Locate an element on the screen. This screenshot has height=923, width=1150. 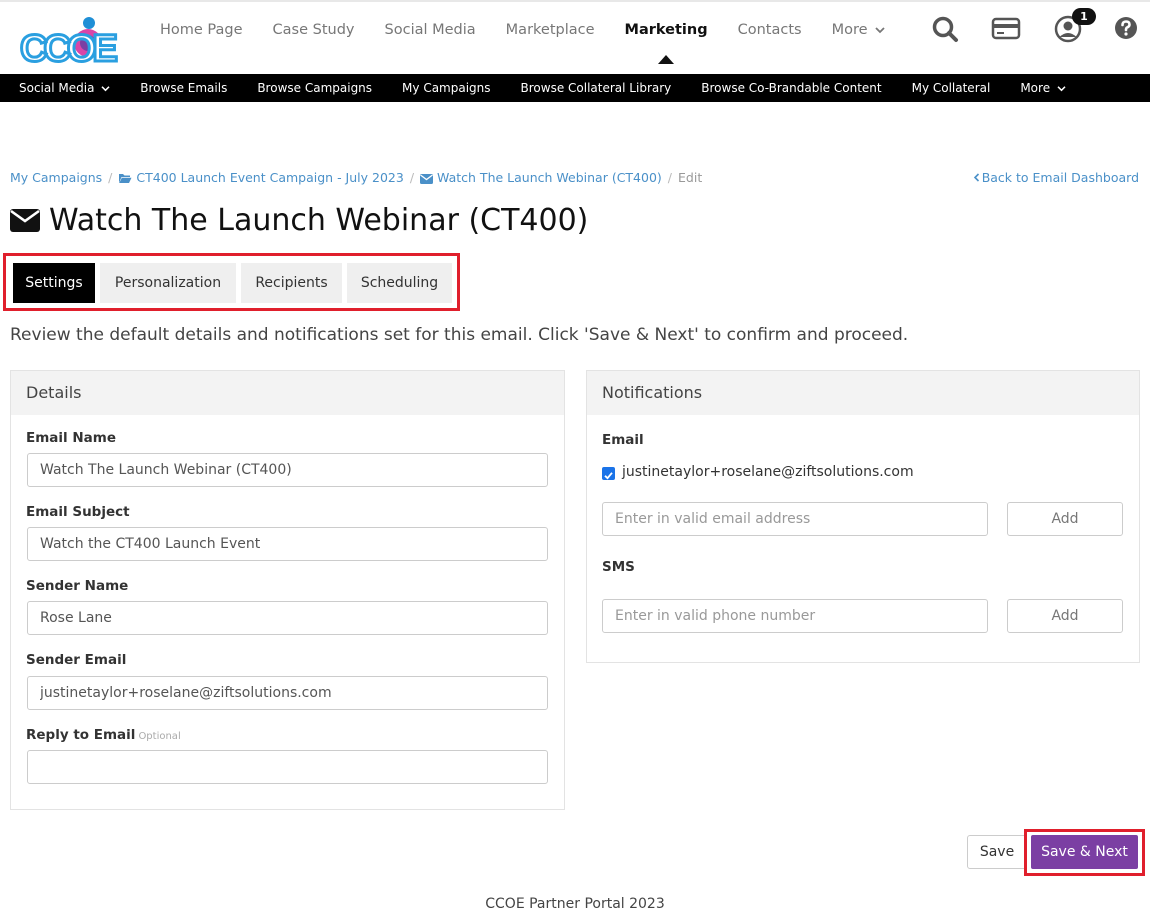
subnav-social-media-label: Social Media is located at coordinates (57, 88).